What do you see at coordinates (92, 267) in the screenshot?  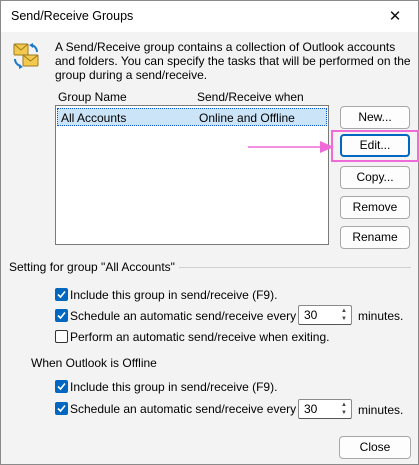 I see `group-settings-label: Setting for group "All Accounts"` at bounding box center [92, 267].